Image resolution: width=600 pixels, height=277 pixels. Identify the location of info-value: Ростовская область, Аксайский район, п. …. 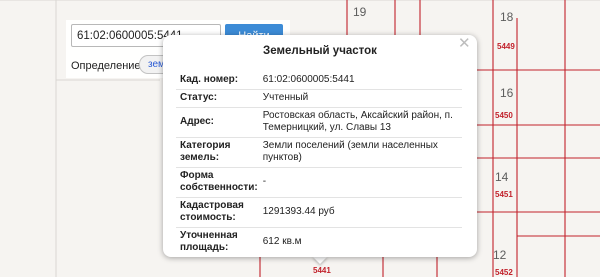
(360, 122).